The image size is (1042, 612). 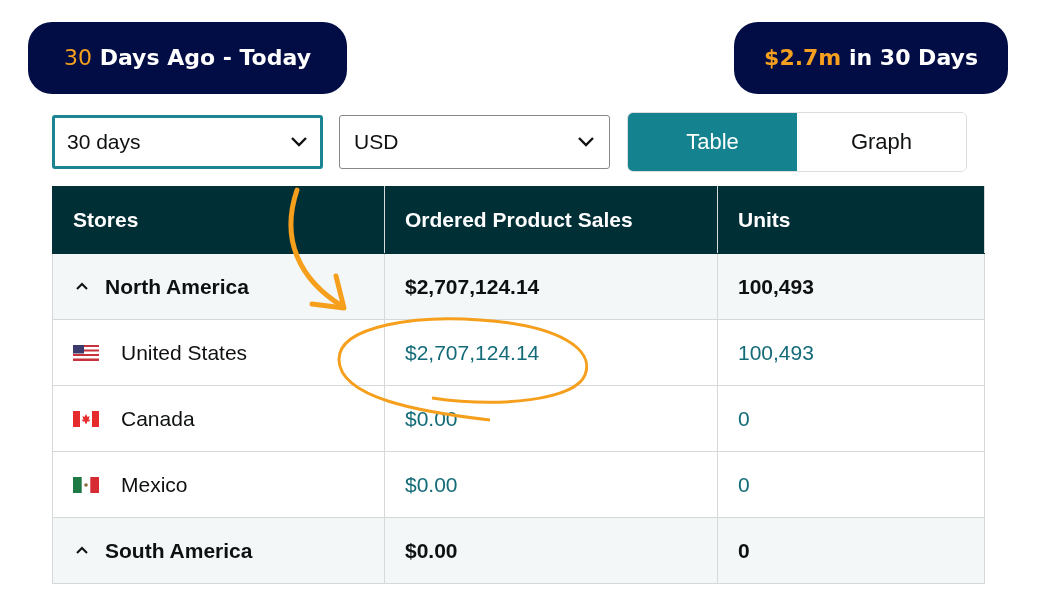 What do you see at coordinates (154, 484) in the screenshot?
I see `country-name: Mexico` at bounding box center [154, 484].